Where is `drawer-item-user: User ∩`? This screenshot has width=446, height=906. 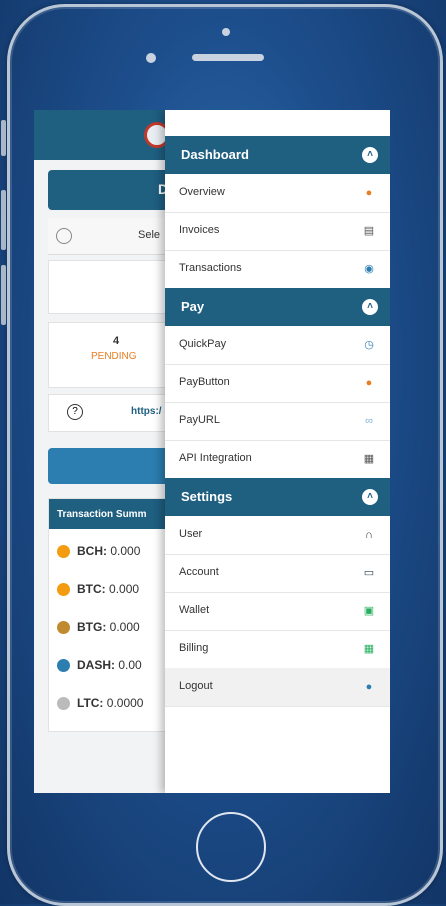
drawer-item-user: User ∩ is located at coordinates (277, 535).